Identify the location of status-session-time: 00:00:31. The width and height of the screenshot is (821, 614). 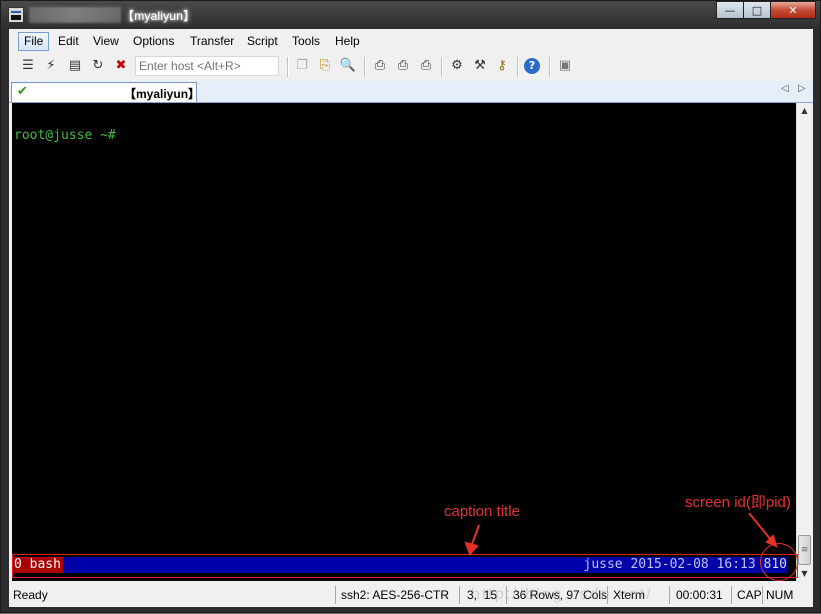
(699, 595).